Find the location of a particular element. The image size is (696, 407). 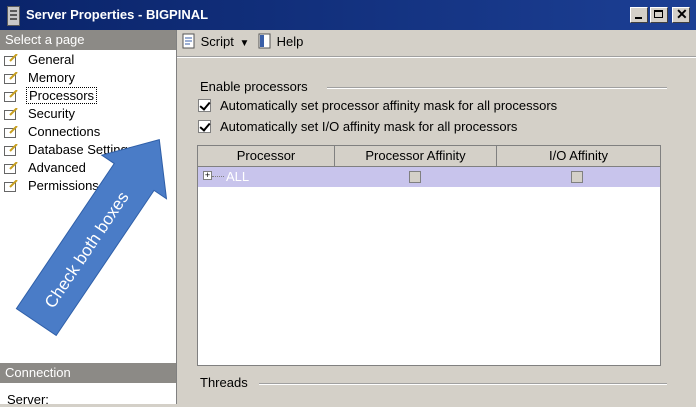

chevron-down-icon: ▼ is located at coordinates (244, 43).